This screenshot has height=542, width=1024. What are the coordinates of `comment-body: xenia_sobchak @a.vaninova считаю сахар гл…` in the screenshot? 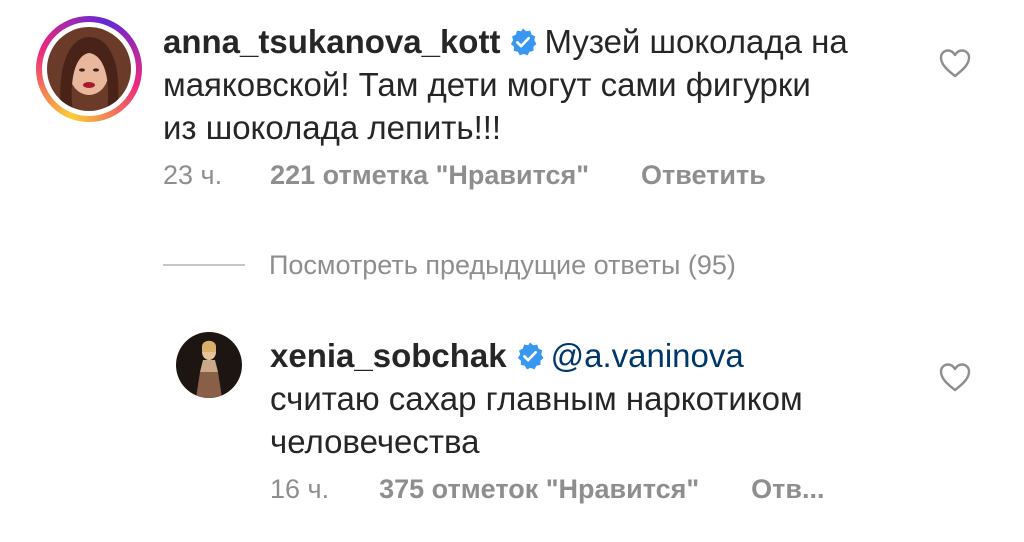 It's located at (590, 398).